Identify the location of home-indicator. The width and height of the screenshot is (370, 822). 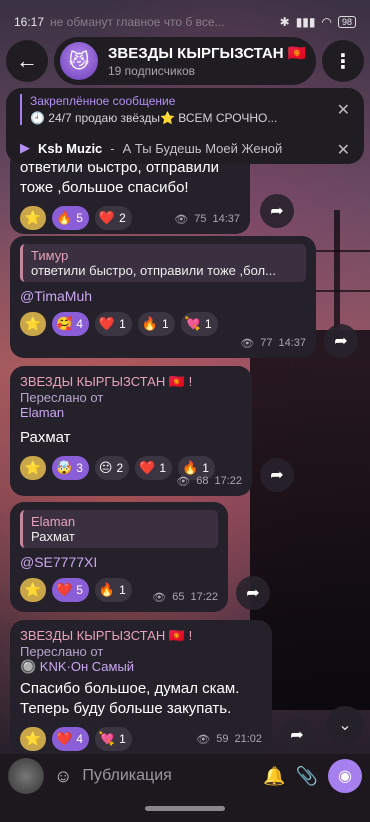
(185, 808).